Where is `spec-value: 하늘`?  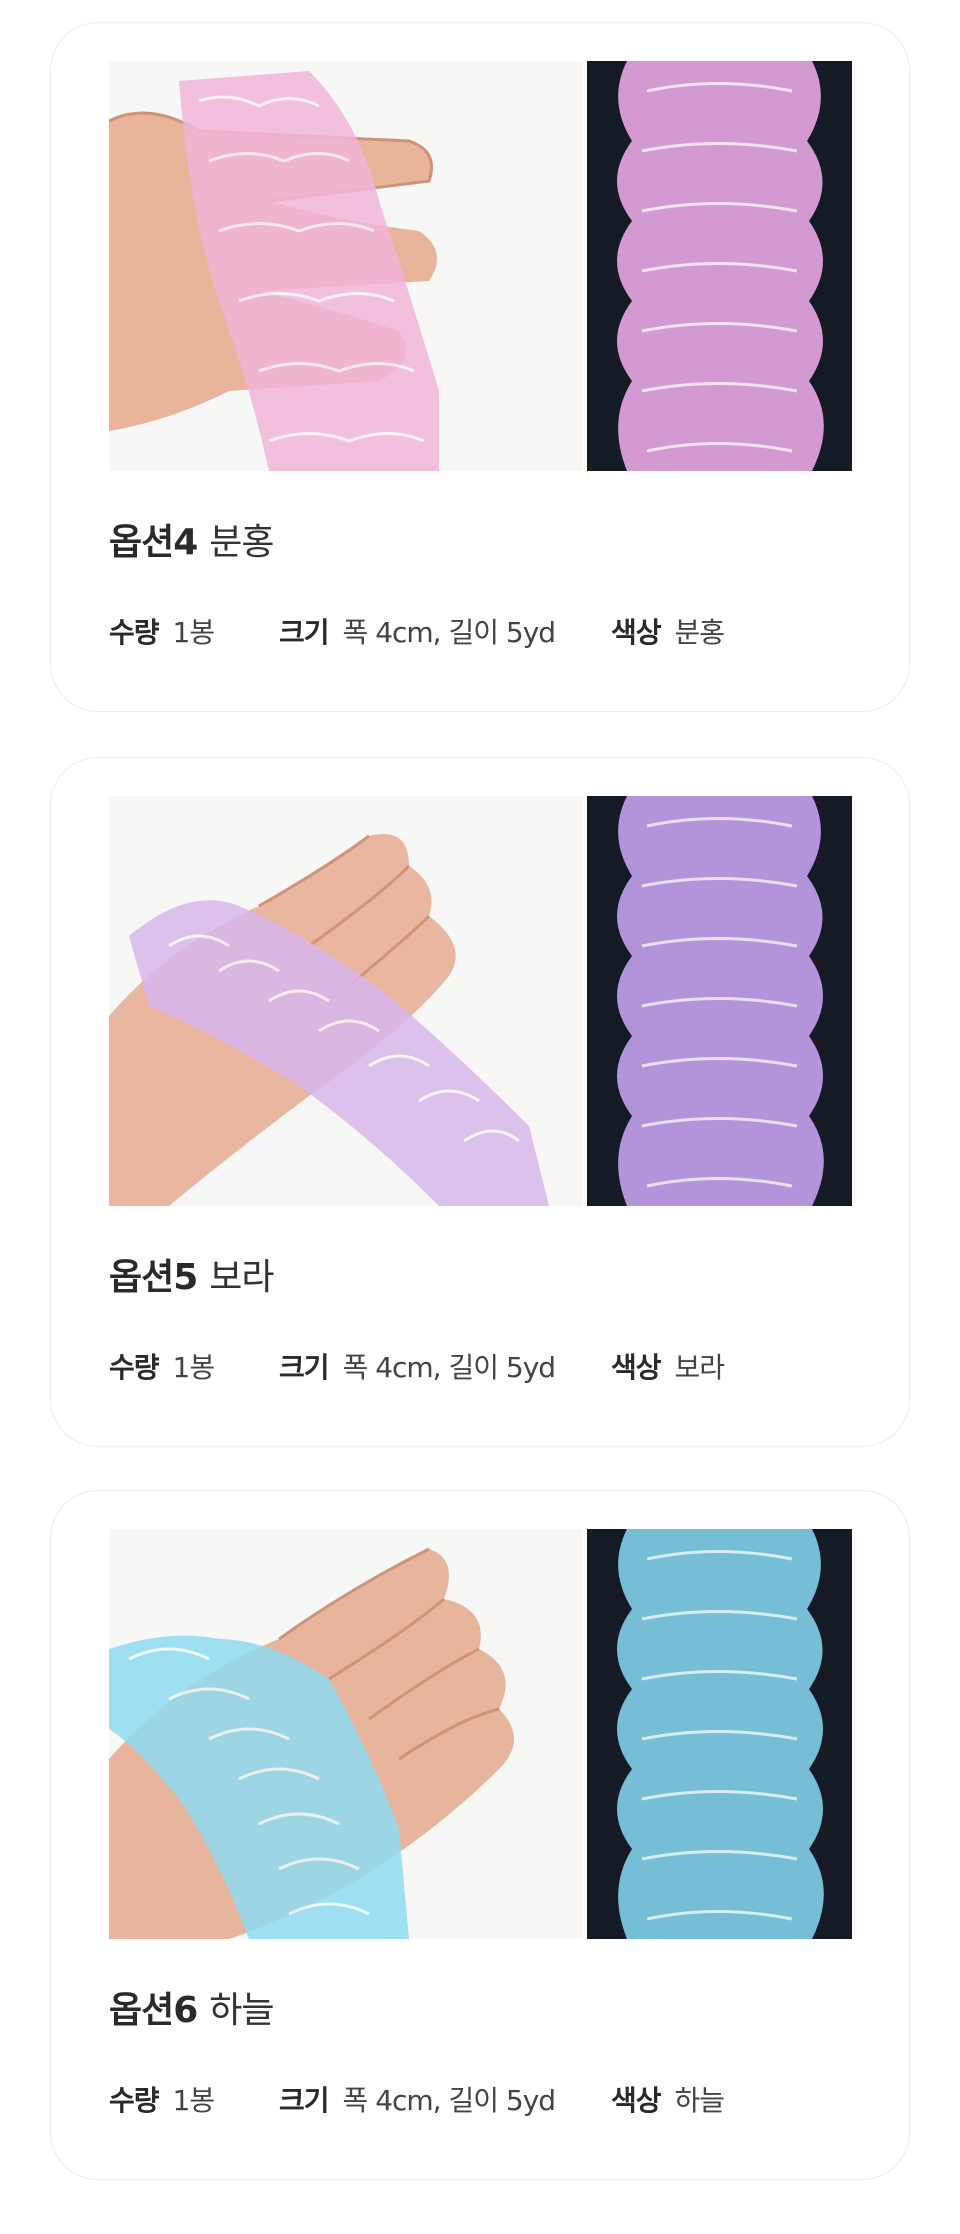 spec-value: 하늘 is located at coordinates (700, 2100).